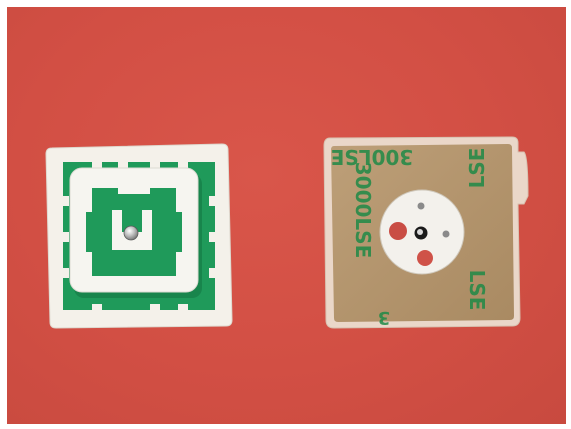 Image resolution: width=571 pixels, height=429 pixels. I want to click on mounting-hole-left, so click(398, 231).